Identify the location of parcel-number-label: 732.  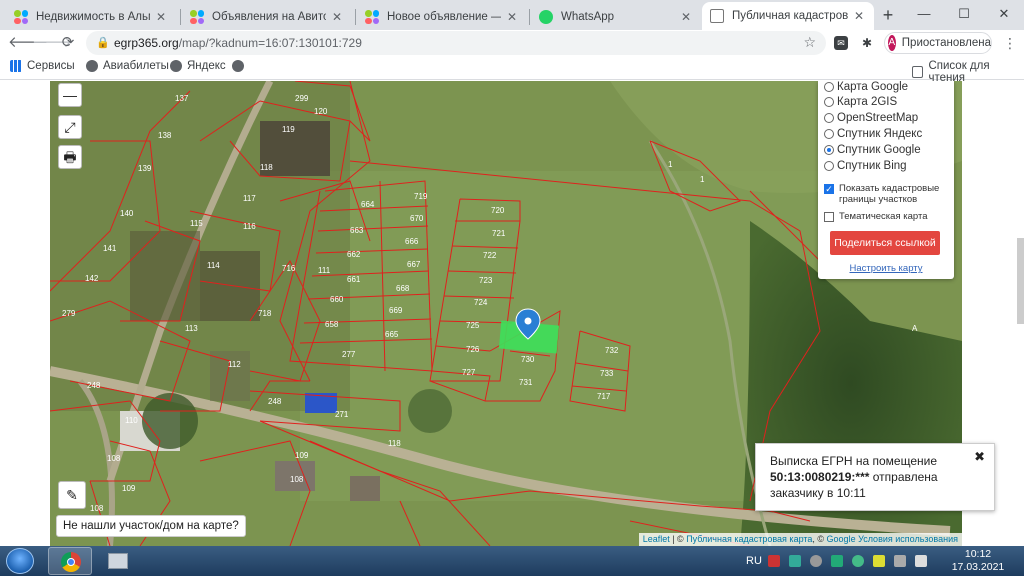
(612, 350).